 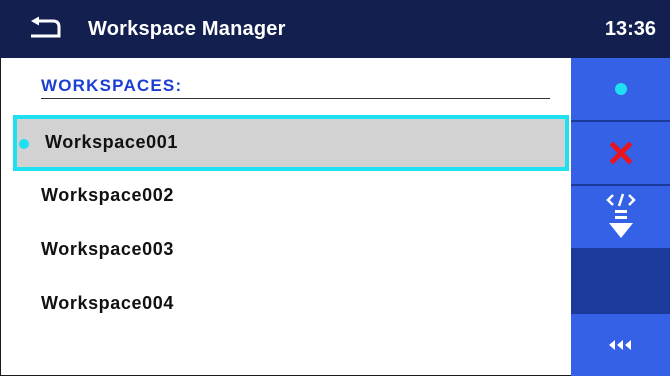 I want to click on export-workspace-button, so click(x=620, y=217).